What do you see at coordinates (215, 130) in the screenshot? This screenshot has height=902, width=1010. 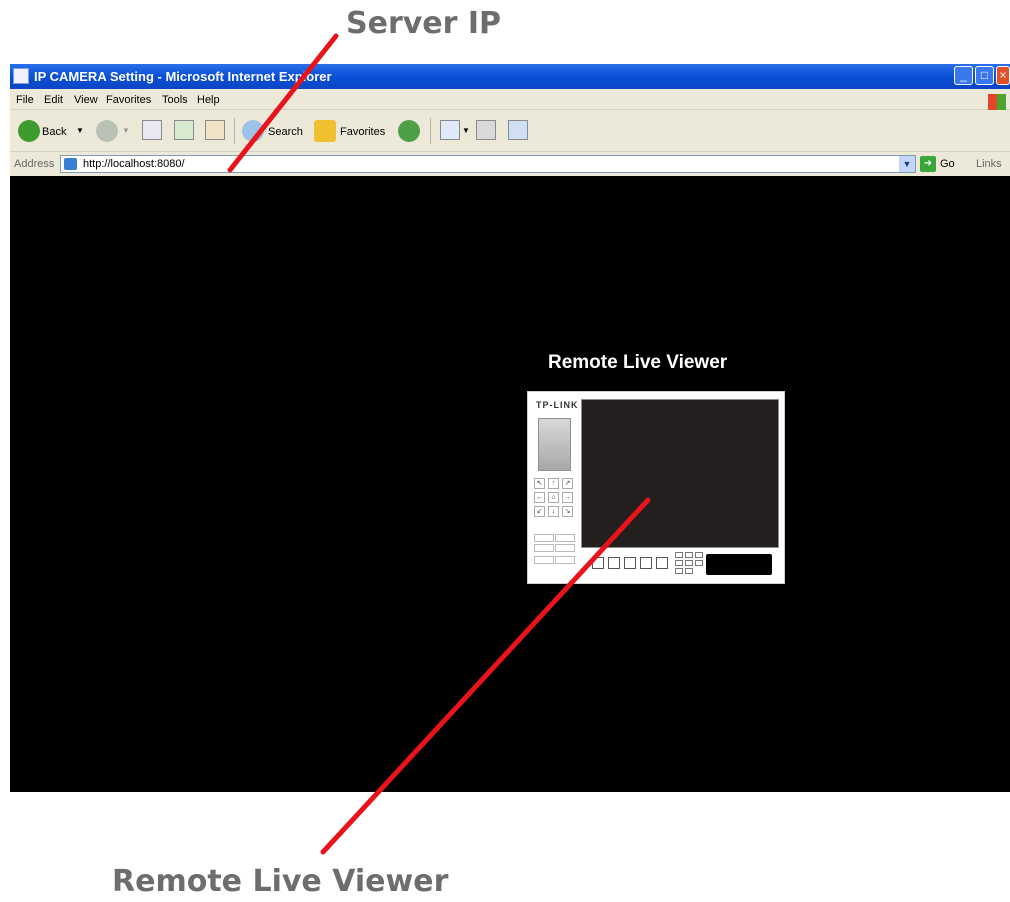 I see `home-icon` at bounding box center [215, 130].